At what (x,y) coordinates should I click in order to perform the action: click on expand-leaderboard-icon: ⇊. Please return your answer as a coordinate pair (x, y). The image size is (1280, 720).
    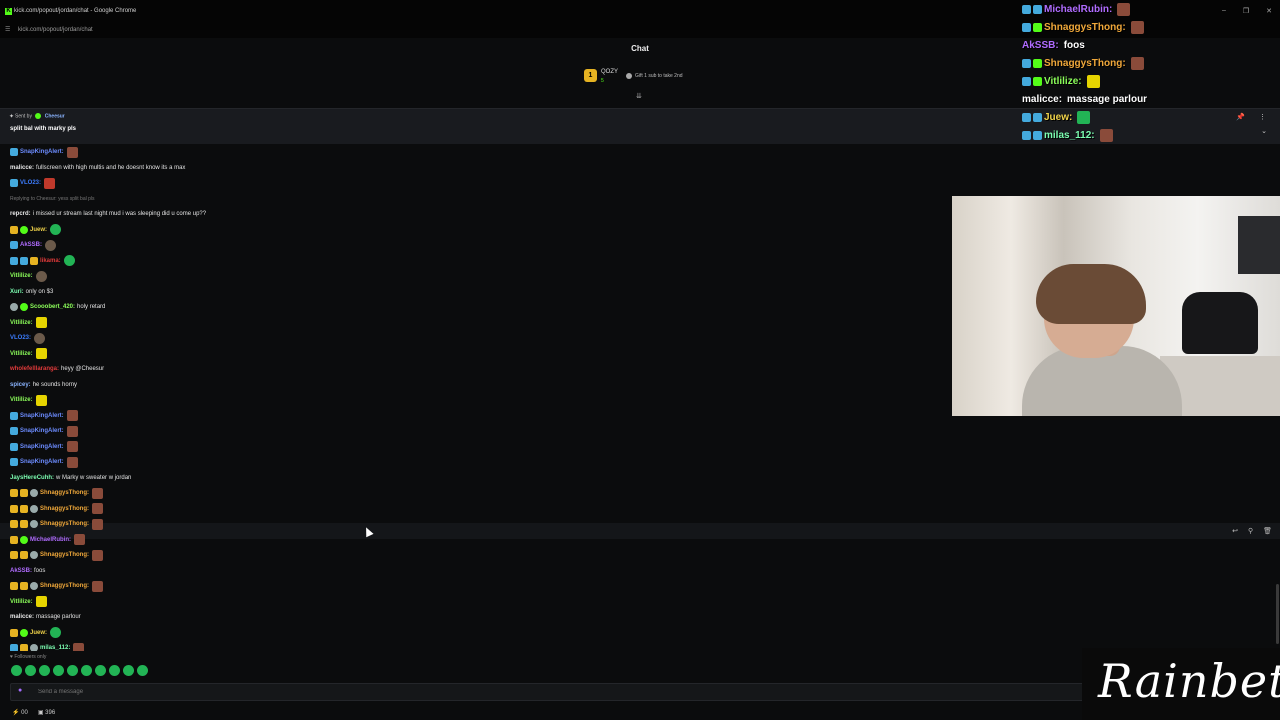
    Looking at the image, I should click on (639, 96).